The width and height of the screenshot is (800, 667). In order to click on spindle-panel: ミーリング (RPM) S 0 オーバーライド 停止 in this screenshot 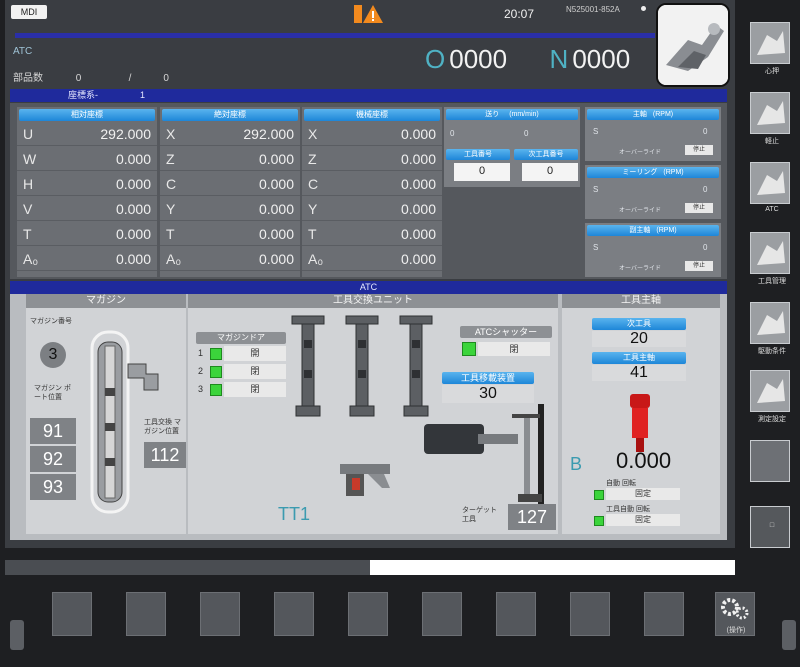, I will do `click(653, 192)`.